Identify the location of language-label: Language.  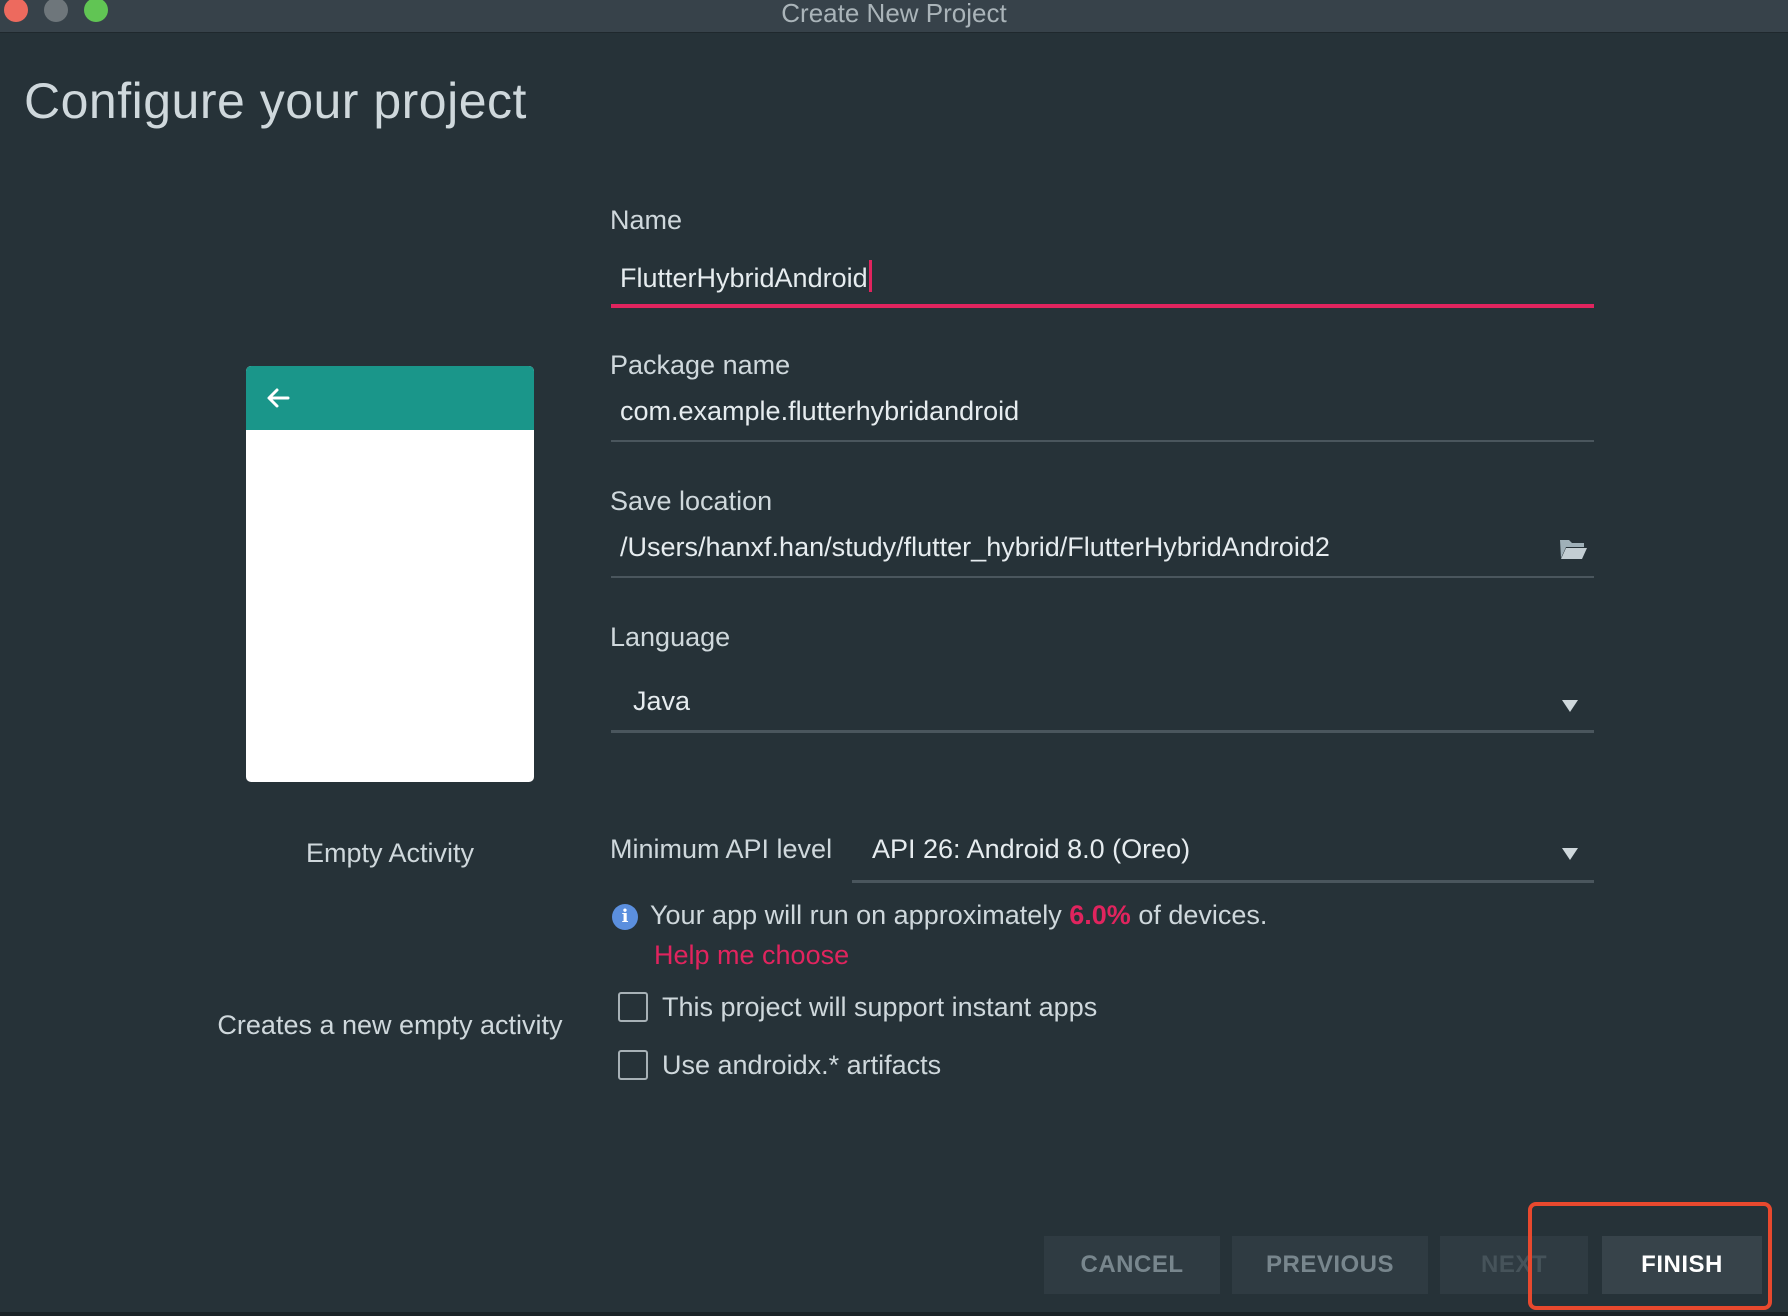
(670, 637).